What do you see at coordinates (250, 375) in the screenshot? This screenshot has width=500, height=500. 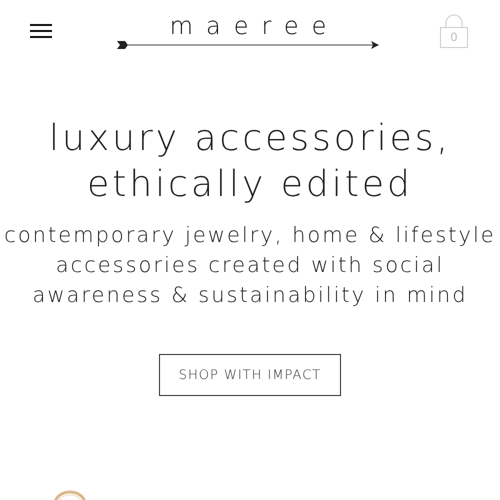 I see `shop-button: SHOP WITH IMPACT` at bounding box center [250, 375].